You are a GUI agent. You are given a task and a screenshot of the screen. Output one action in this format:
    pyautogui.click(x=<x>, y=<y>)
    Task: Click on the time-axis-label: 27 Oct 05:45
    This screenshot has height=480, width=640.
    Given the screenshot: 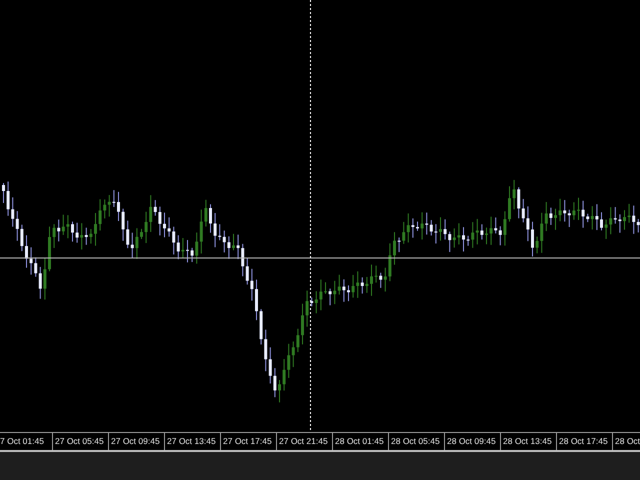 What is the action you would take?
    pyautogui.click(x=80, y=441)
    